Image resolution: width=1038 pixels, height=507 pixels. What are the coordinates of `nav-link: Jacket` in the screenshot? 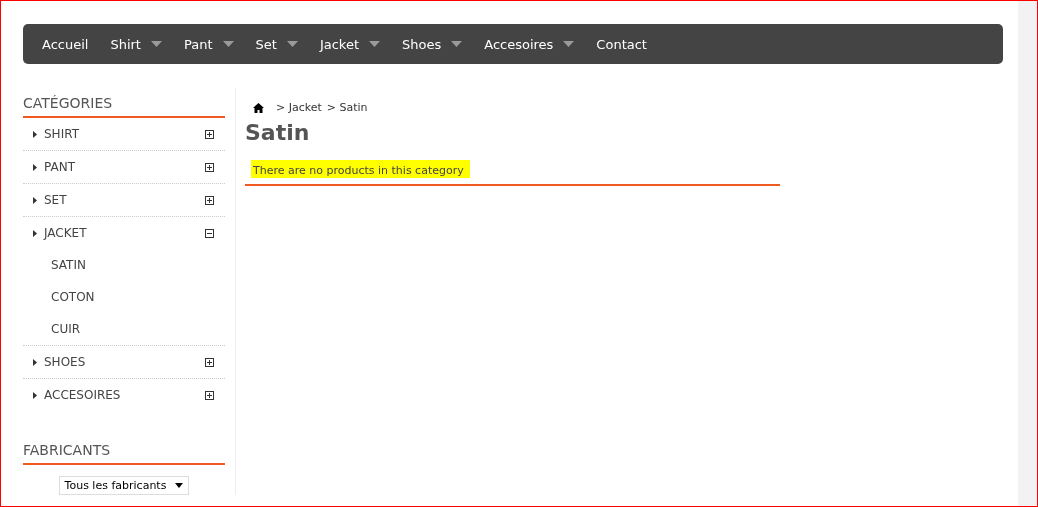 It's located at (349, 44).